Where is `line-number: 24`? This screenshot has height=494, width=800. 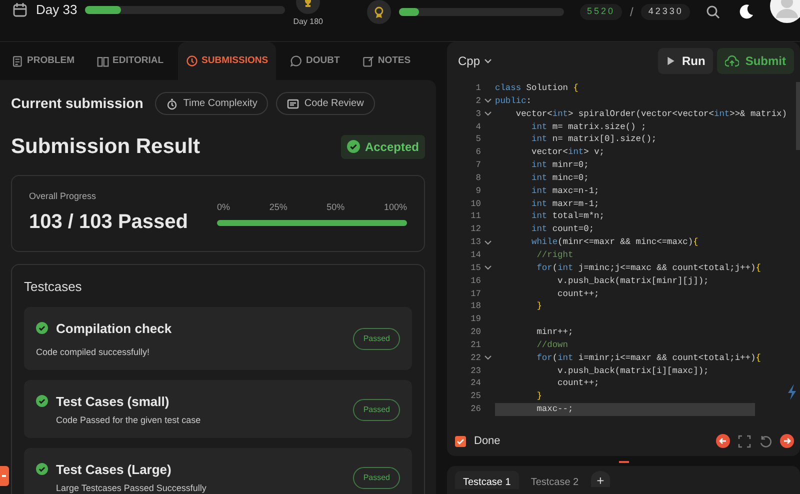
line-number: 24 is located at coordinates (475, 383).